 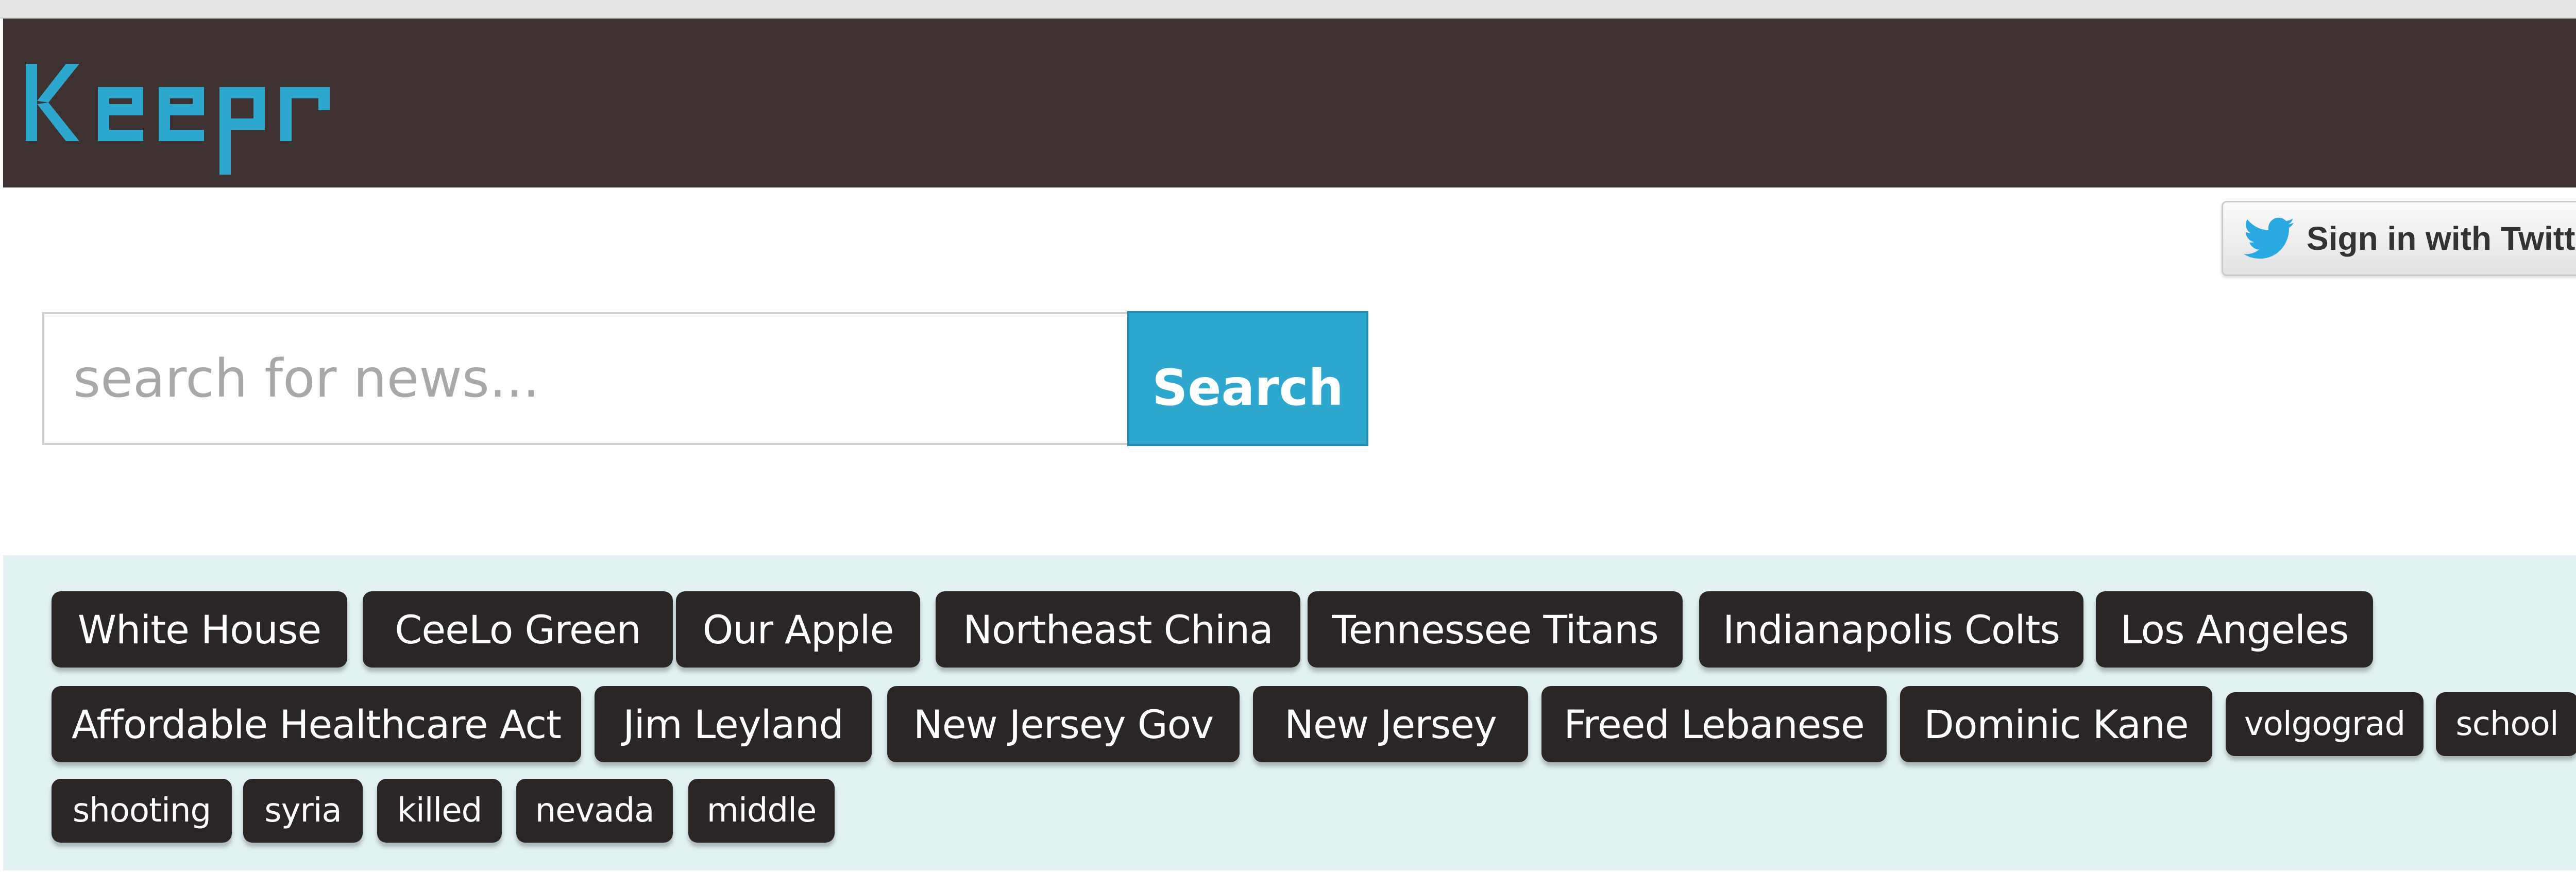 What do you see at coordinates (1063, 724) in the screenshot?
I see `tag-new-jersey-gov: New Jersey Gov` at bounding box center [1063, 724].